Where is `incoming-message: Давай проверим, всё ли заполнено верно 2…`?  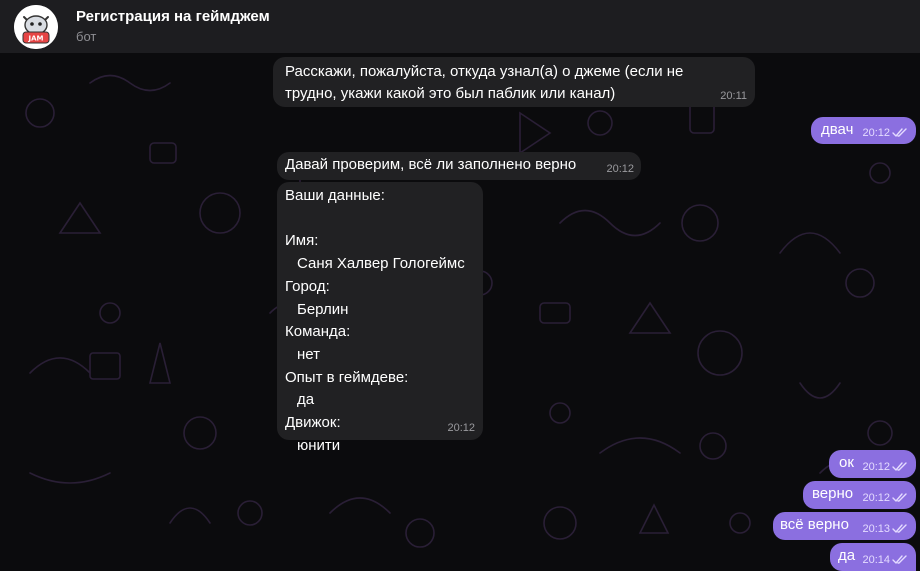 incoming-message: Давай проверим, всё ли заполнено верно 2… is located at coordinates (459, 166).